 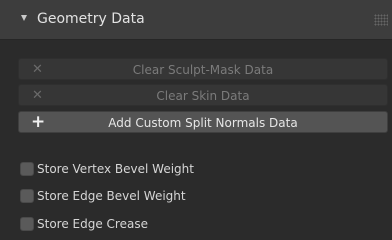 What do you see at coordinates (115, 169) in the screenshot?
I see `checkbox-label: Store Vertex Bevel Weight` at bounding box center [115, 169].